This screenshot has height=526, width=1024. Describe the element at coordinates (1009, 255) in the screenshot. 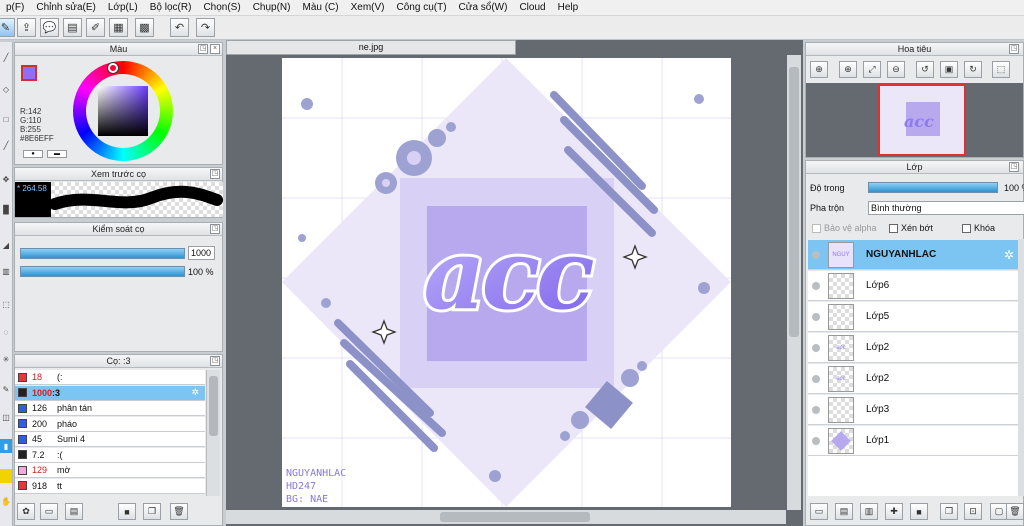

I see `layer-settings-icon: ✲` at that location.